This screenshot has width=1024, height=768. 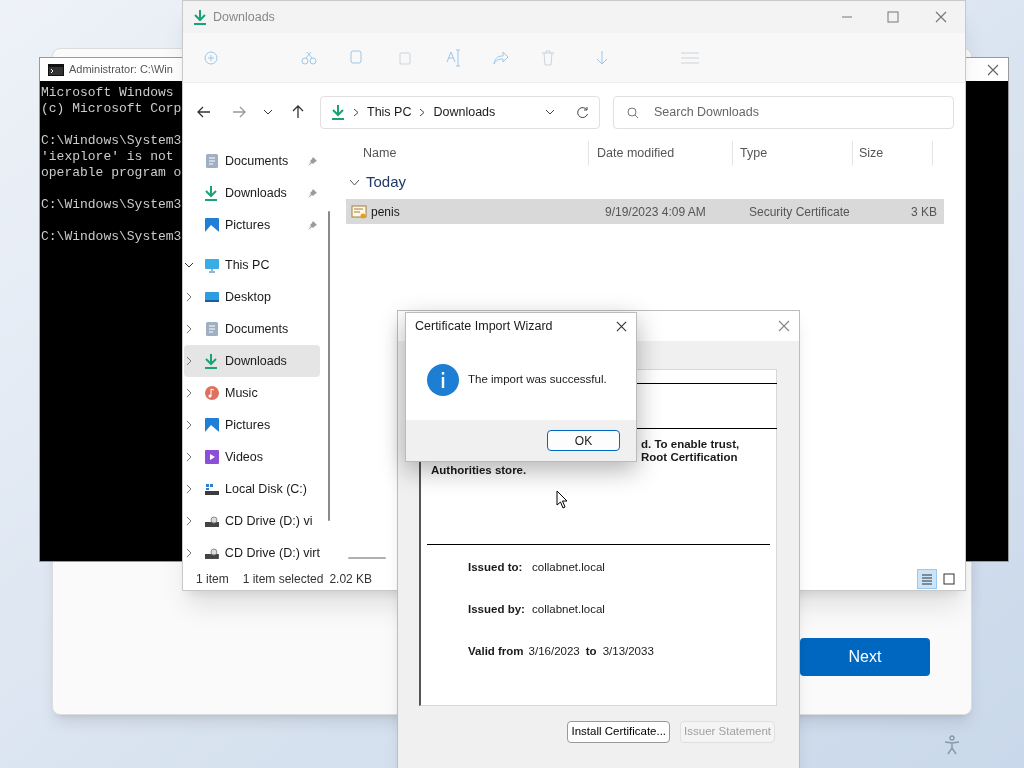 What do you see at coordinates (252, 393) in the screenshot?
I see `nav-item: Music` at bounding box center [252, 393].